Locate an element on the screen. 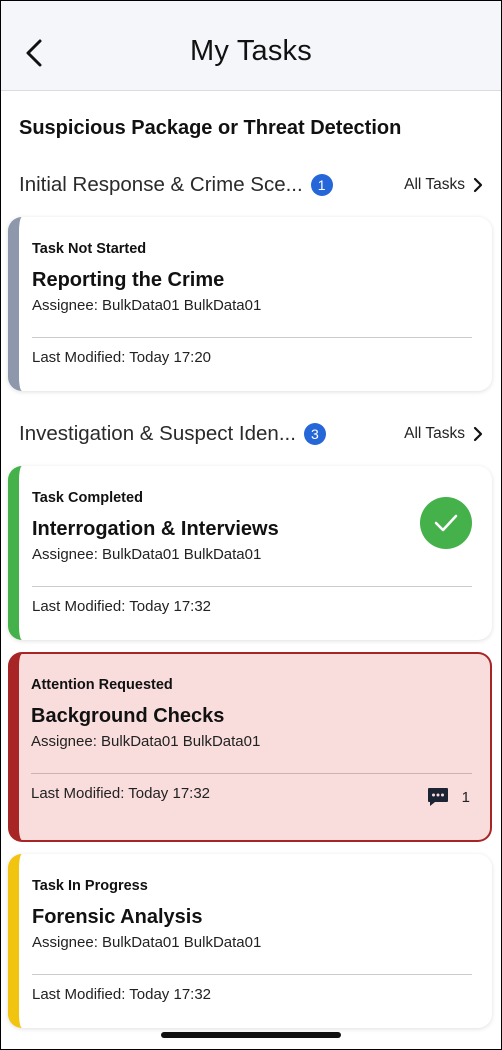 The height and width of the screenshot is (1050, 502). page-title: My Tasks is located at coordinates (251, 51).